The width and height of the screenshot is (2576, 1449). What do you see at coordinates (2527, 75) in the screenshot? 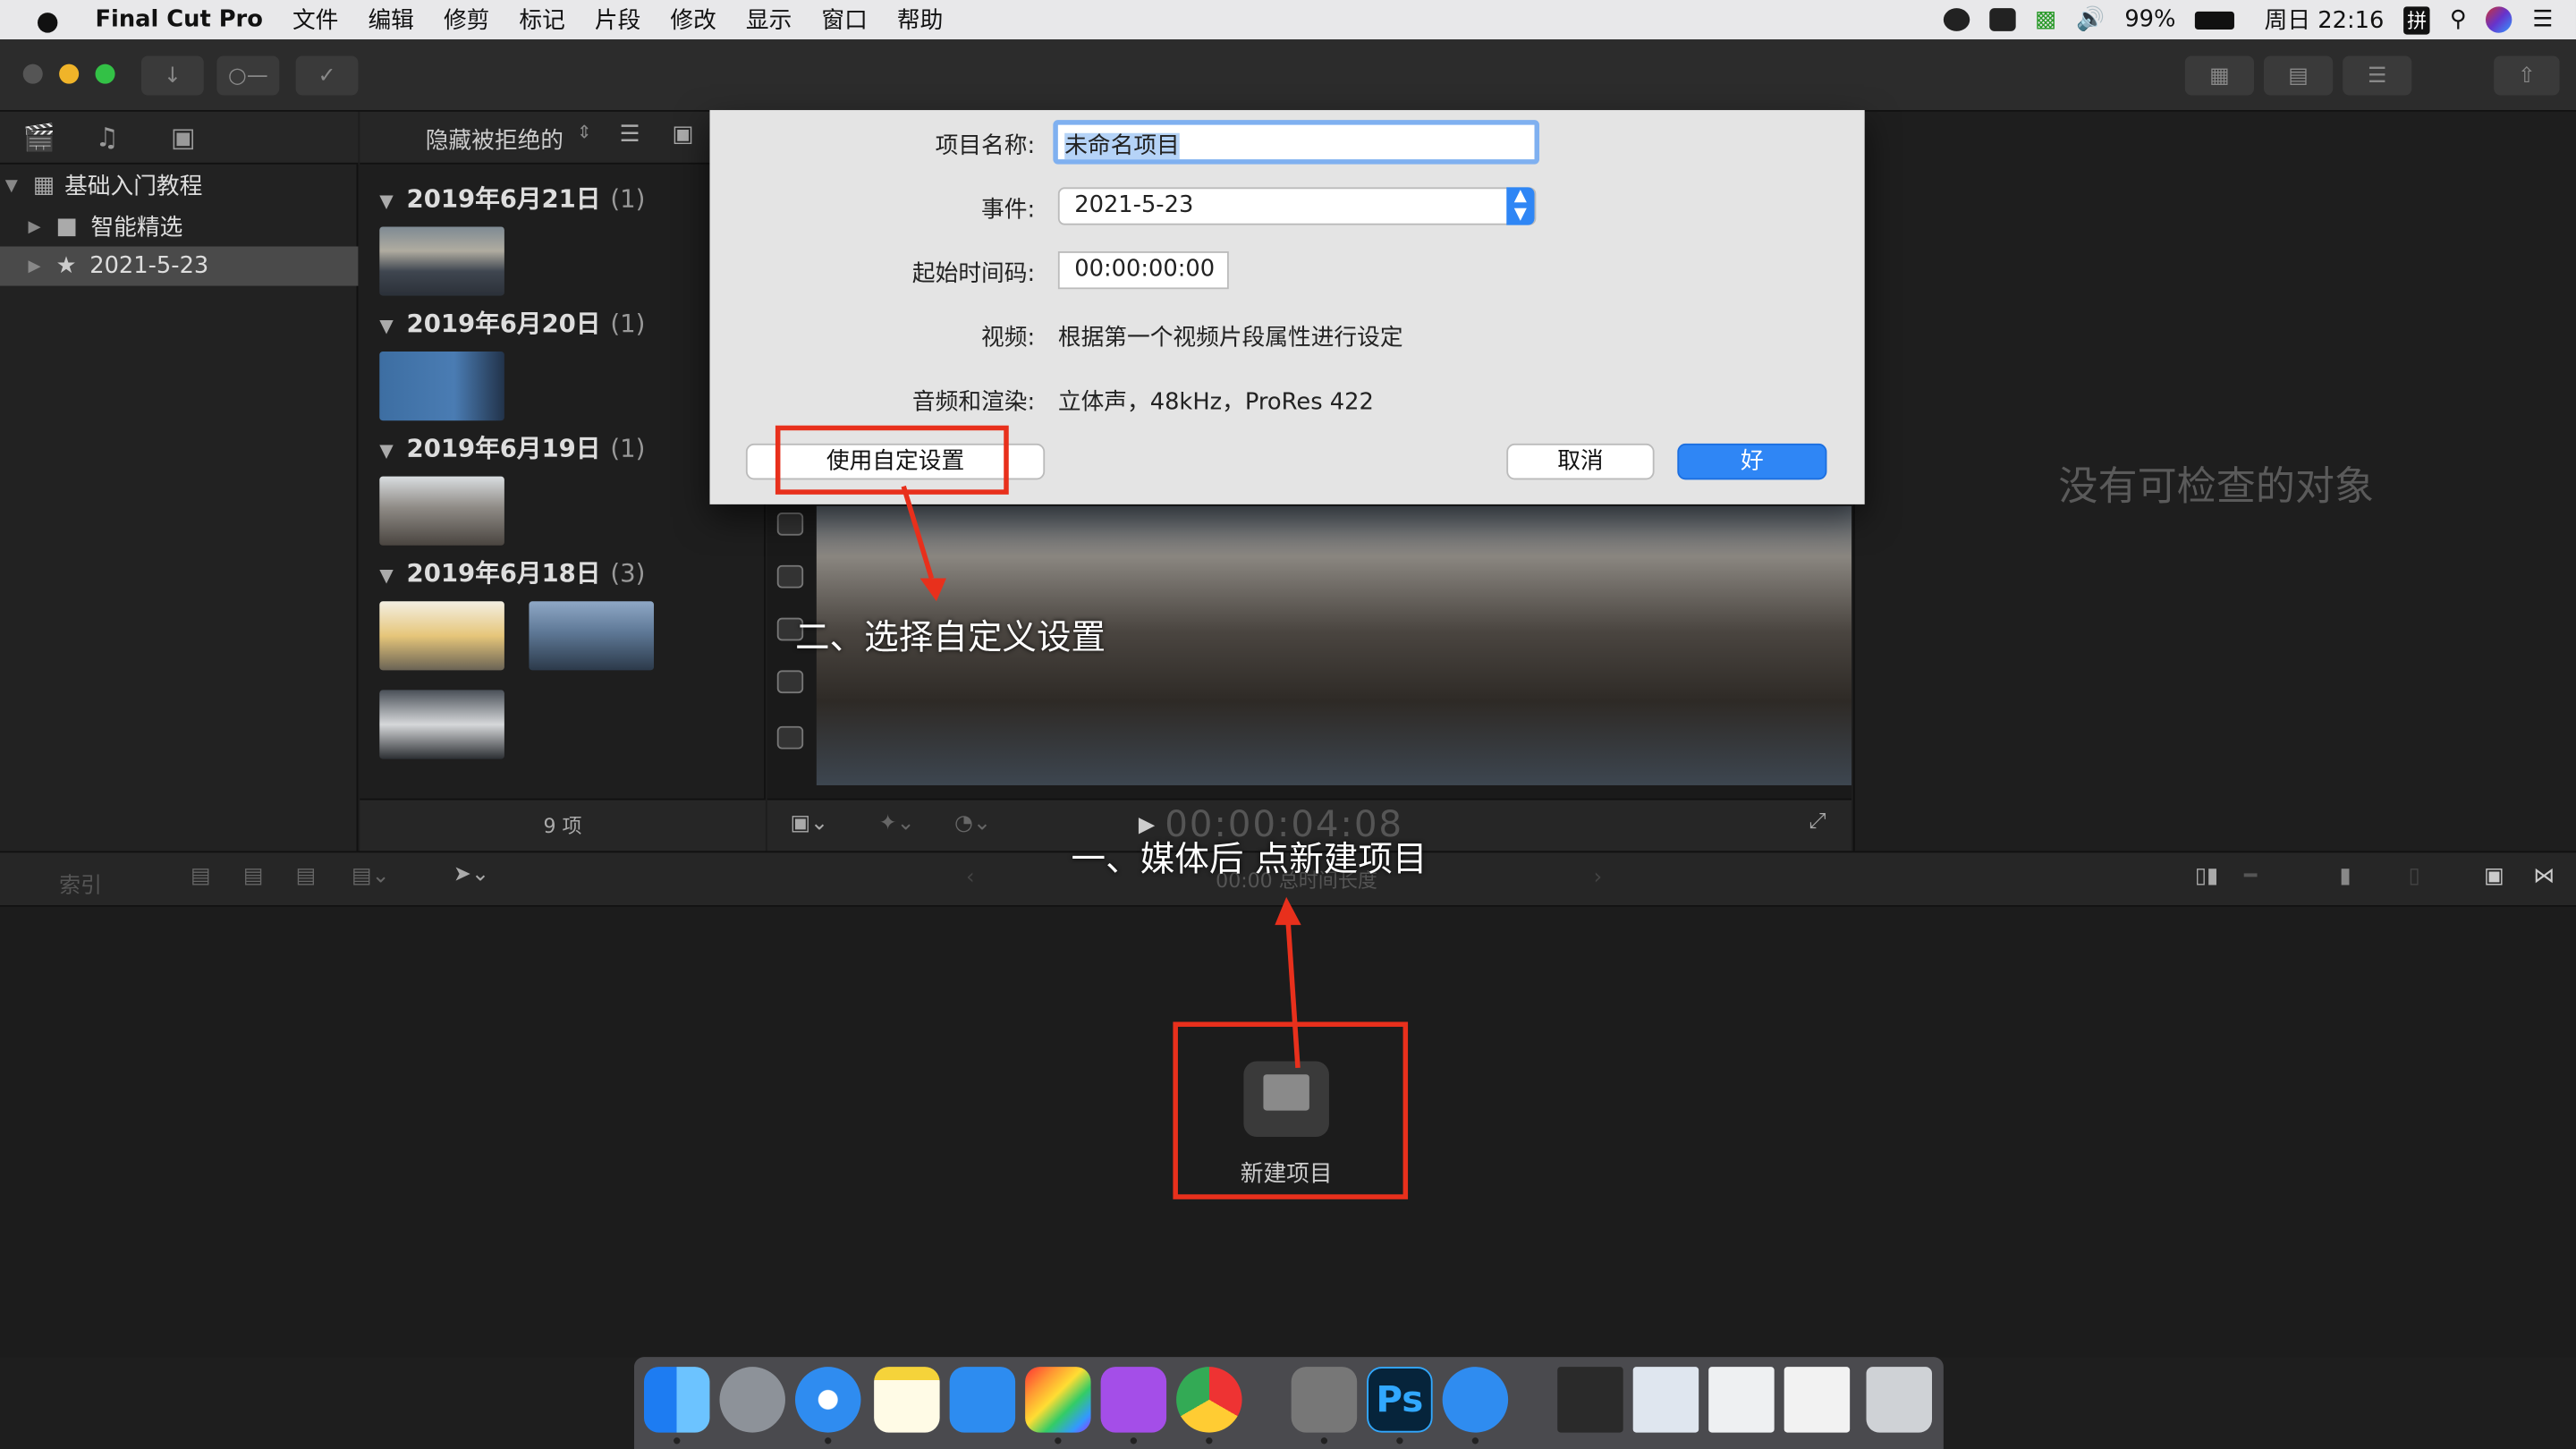
I see `share-button: ⇧` at bounding box center [2527, 75].